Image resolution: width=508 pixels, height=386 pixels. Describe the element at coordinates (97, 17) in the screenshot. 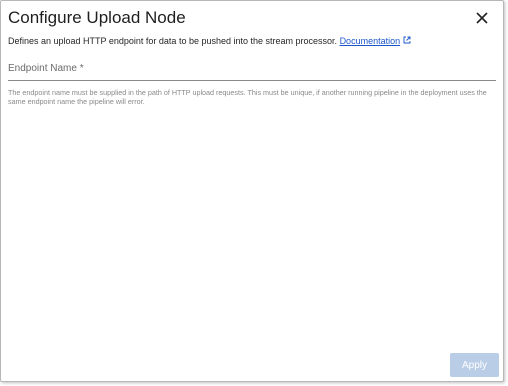

I see `dialog-title: Configure Upload Node` at that location.